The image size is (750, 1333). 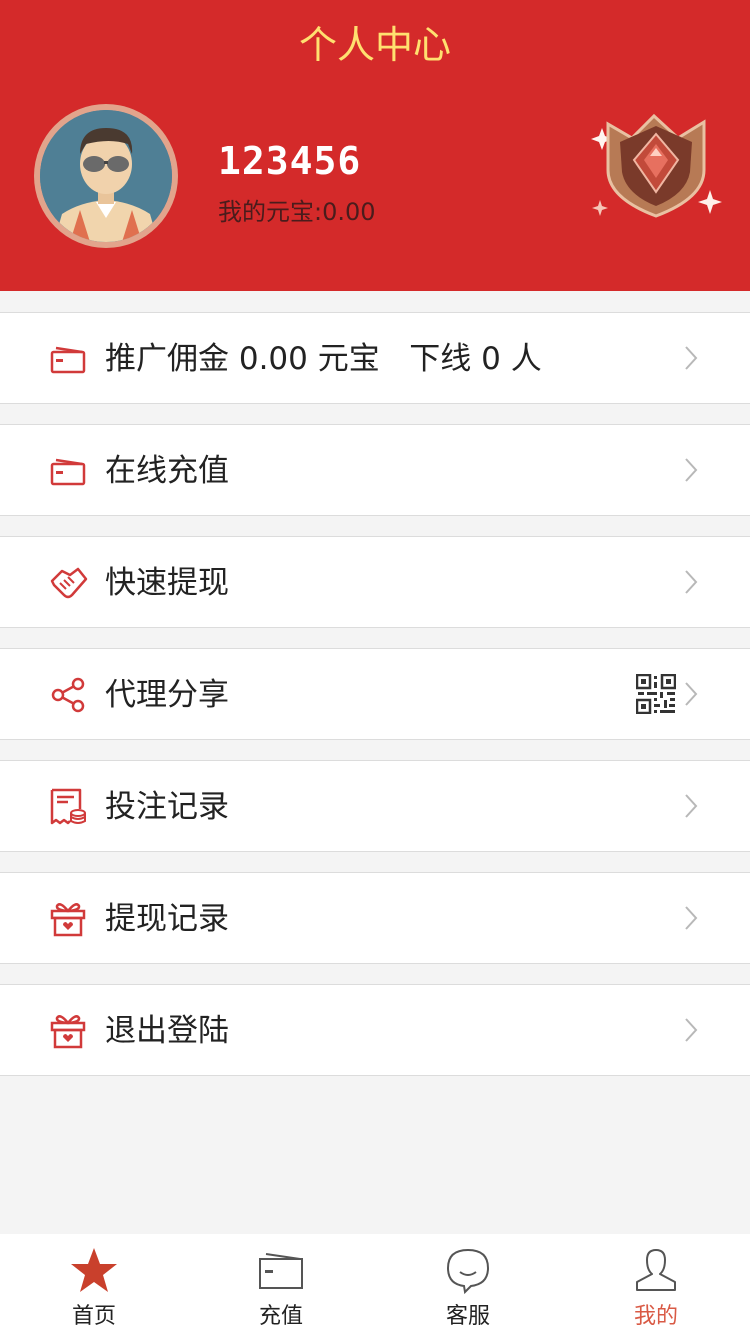 I want to click on avatar, so click(x=106, y=176).